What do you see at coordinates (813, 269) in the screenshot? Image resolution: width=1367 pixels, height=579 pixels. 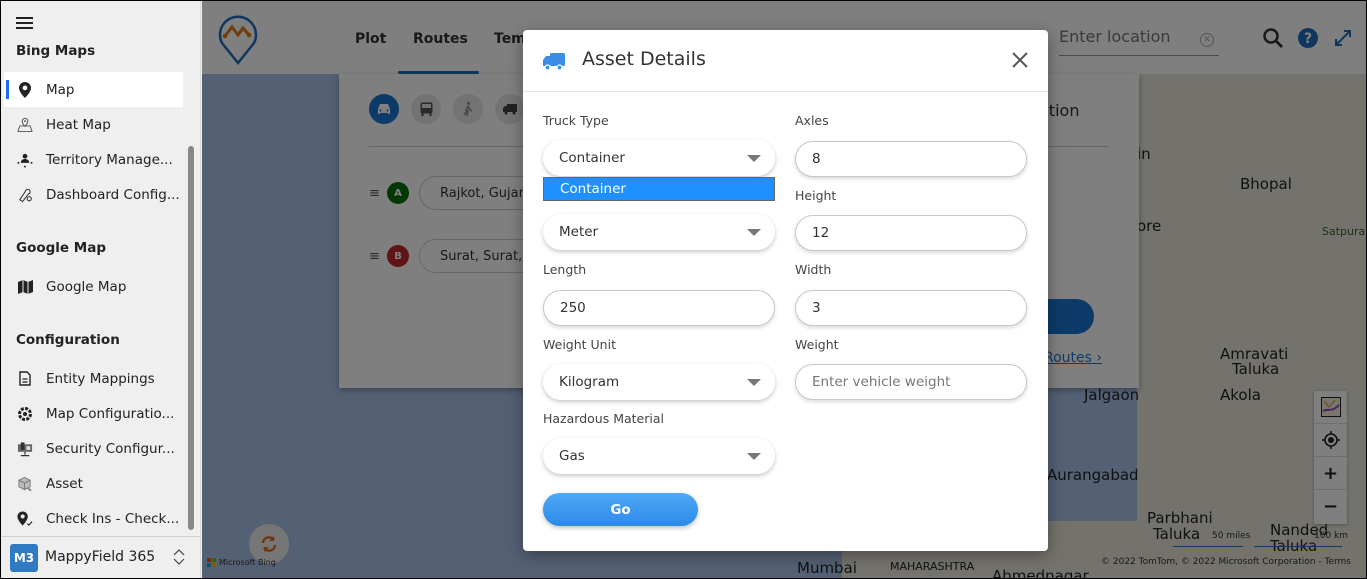 I see `width-label: Width` at bounding box center [813, 269].